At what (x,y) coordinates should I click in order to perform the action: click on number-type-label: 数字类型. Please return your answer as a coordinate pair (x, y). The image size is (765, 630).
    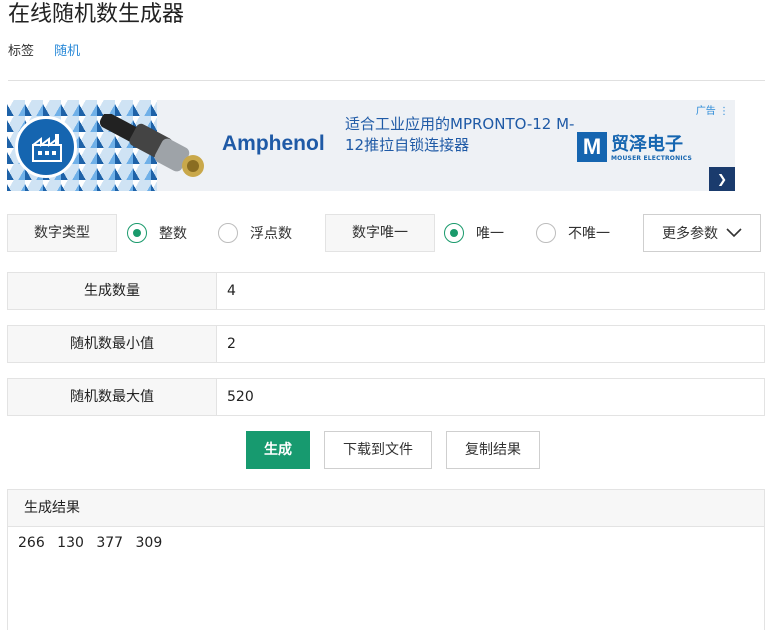
    Looking at the image, I should click on (62, 233).